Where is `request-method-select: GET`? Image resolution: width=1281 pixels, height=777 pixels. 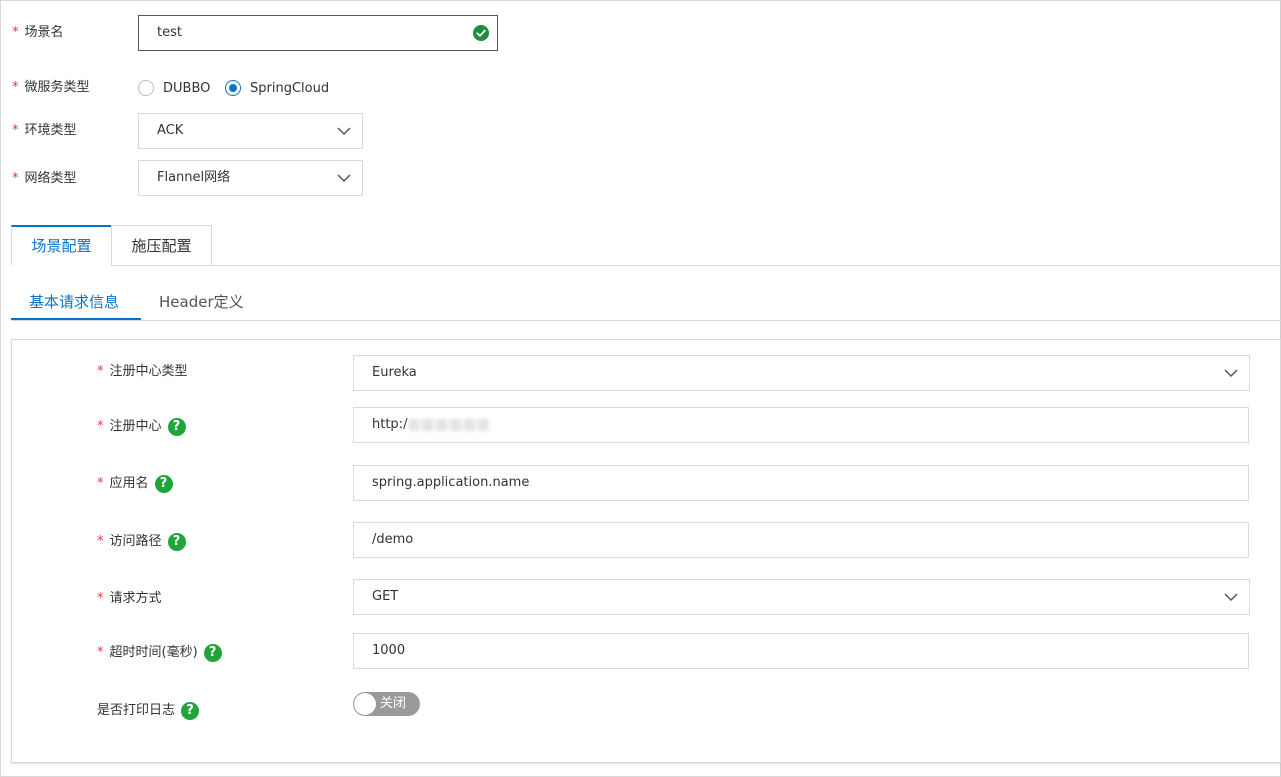
request-method-select: GET is located at coordinates (801, 597).